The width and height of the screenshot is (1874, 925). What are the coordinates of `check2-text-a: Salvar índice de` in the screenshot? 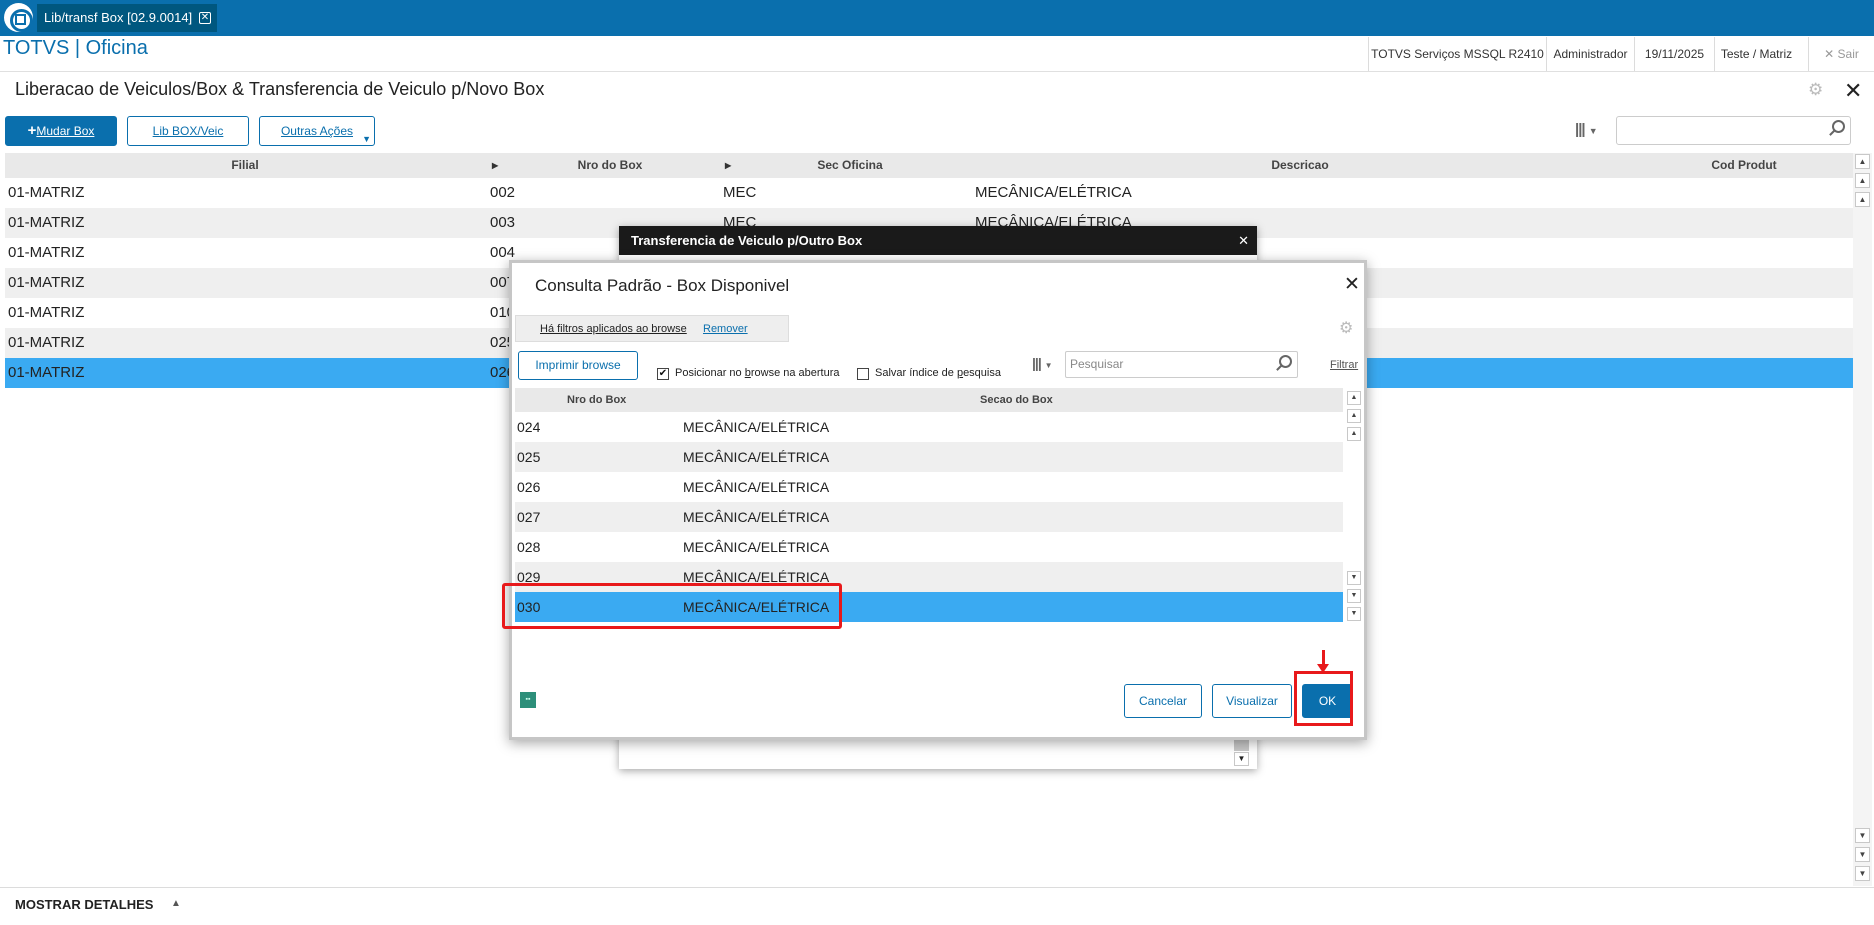 It's located at (916, 373).